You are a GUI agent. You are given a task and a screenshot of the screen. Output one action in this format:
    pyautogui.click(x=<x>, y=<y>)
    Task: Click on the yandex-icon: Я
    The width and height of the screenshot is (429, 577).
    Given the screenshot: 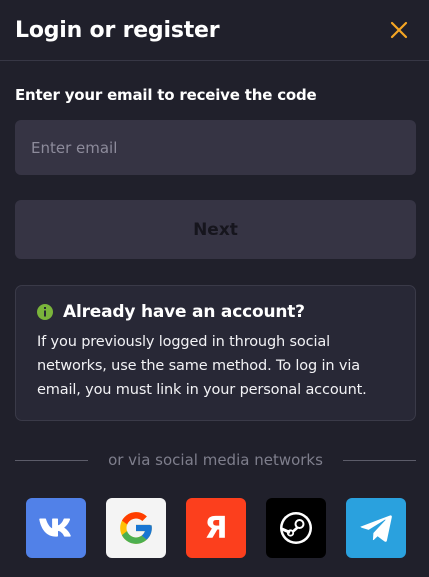 What is the action you would take?
    pyautogui.click(x=216, y=528)
    